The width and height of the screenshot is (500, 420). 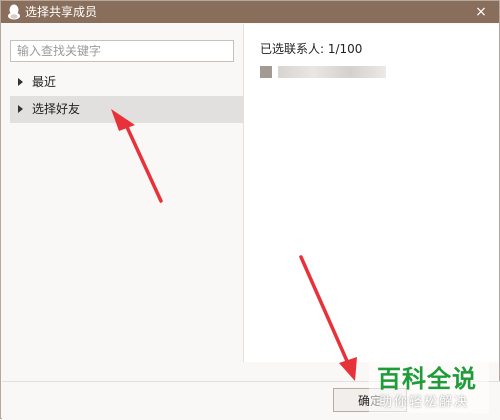 What do you see at coordinates (44, 82) in the screenshot?
I see `tree-item-label: 最近` at bounding box center [44, 82].